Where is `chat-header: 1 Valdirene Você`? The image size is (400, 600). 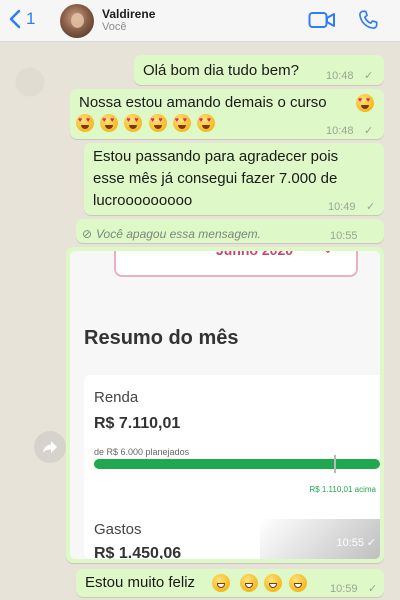 chat-header: 1 Valdirene Você is located at coordinates (200, 21).